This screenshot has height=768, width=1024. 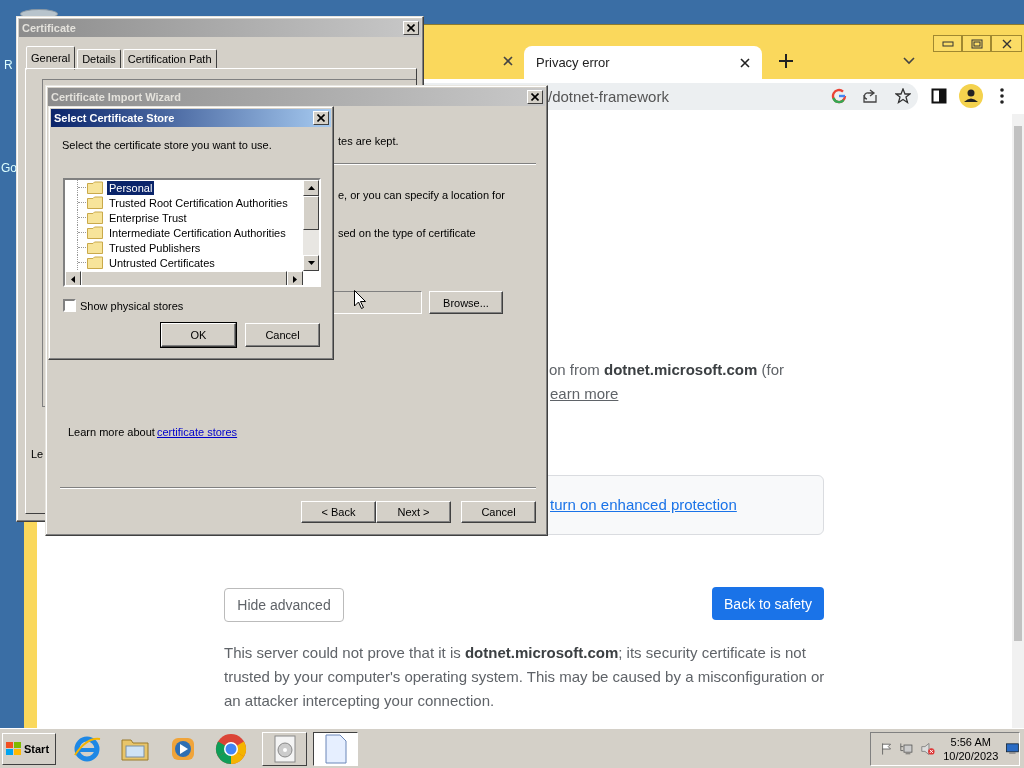 What do you see at coordinates (887, 748) in the screenshot?
I see `flag-icon` at bounding box center [887, 748].